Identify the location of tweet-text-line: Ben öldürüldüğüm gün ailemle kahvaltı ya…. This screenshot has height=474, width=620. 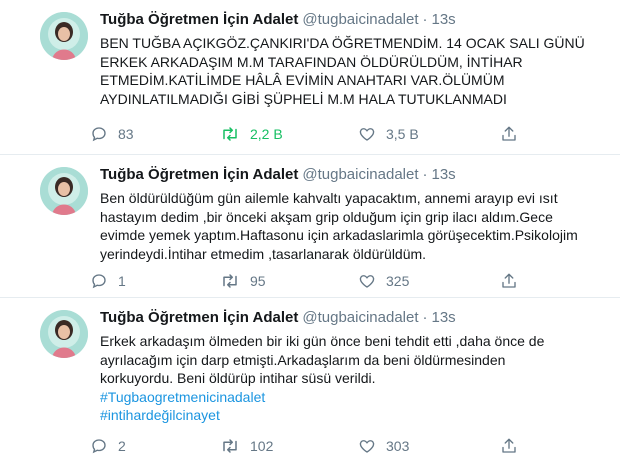
(329, 198).